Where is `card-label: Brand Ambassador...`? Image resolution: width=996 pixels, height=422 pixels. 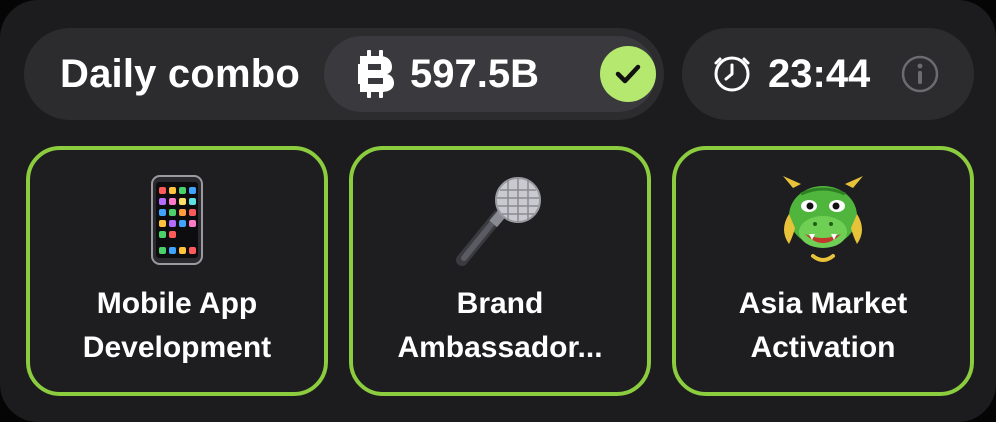 card-label: Brand Ambassador... is located at coordinates (500, 326).